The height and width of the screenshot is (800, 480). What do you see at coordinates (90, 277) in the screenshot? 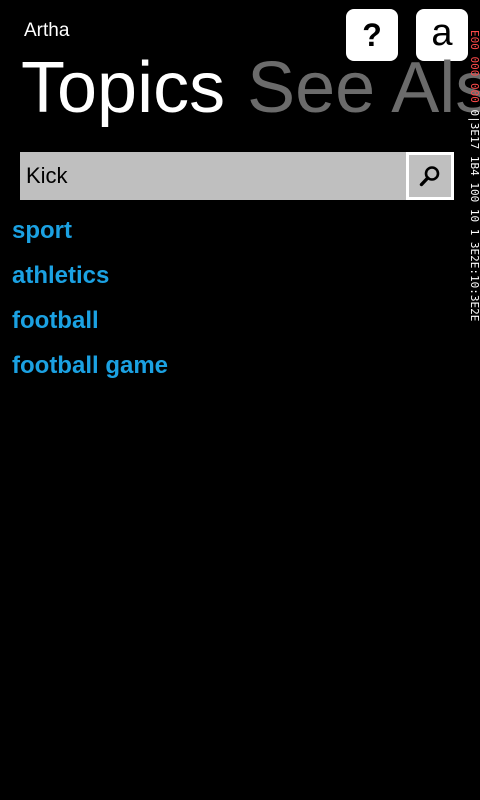
I see `result-item: athletics` at bounding box center [90, 277].